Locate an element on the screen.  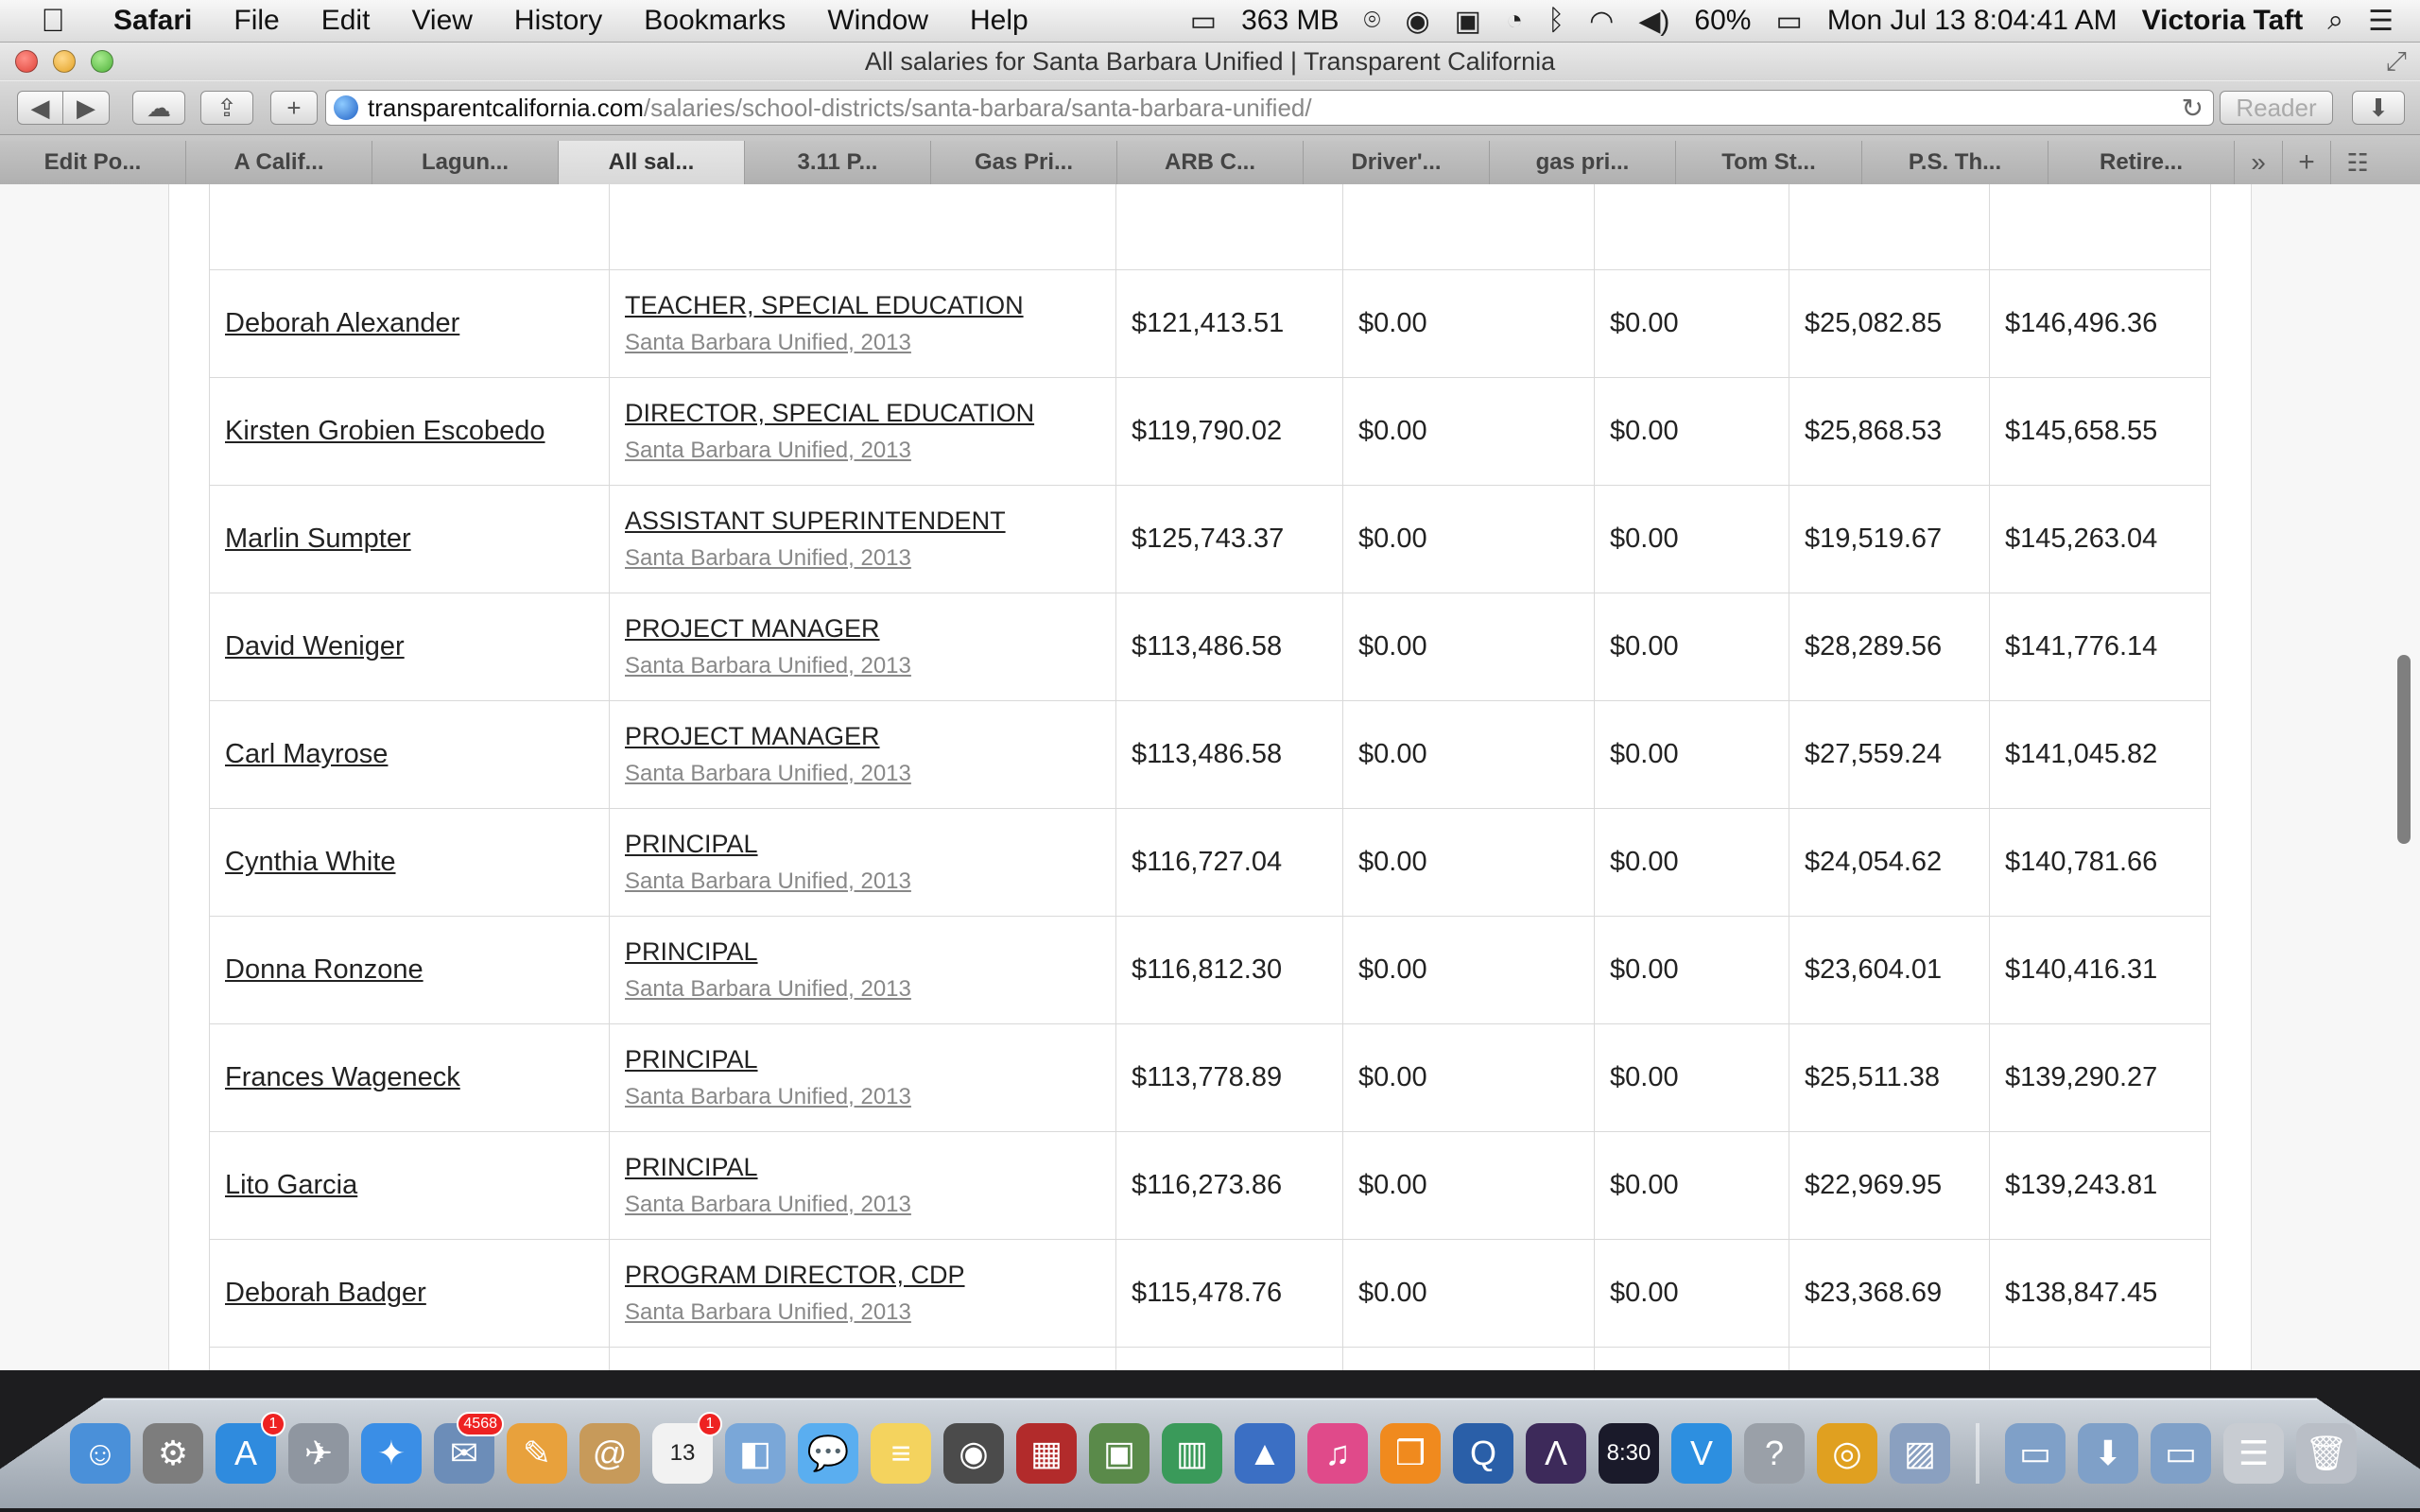
pro-tools-icon: Λ is located at coordinates (1556, 1453).